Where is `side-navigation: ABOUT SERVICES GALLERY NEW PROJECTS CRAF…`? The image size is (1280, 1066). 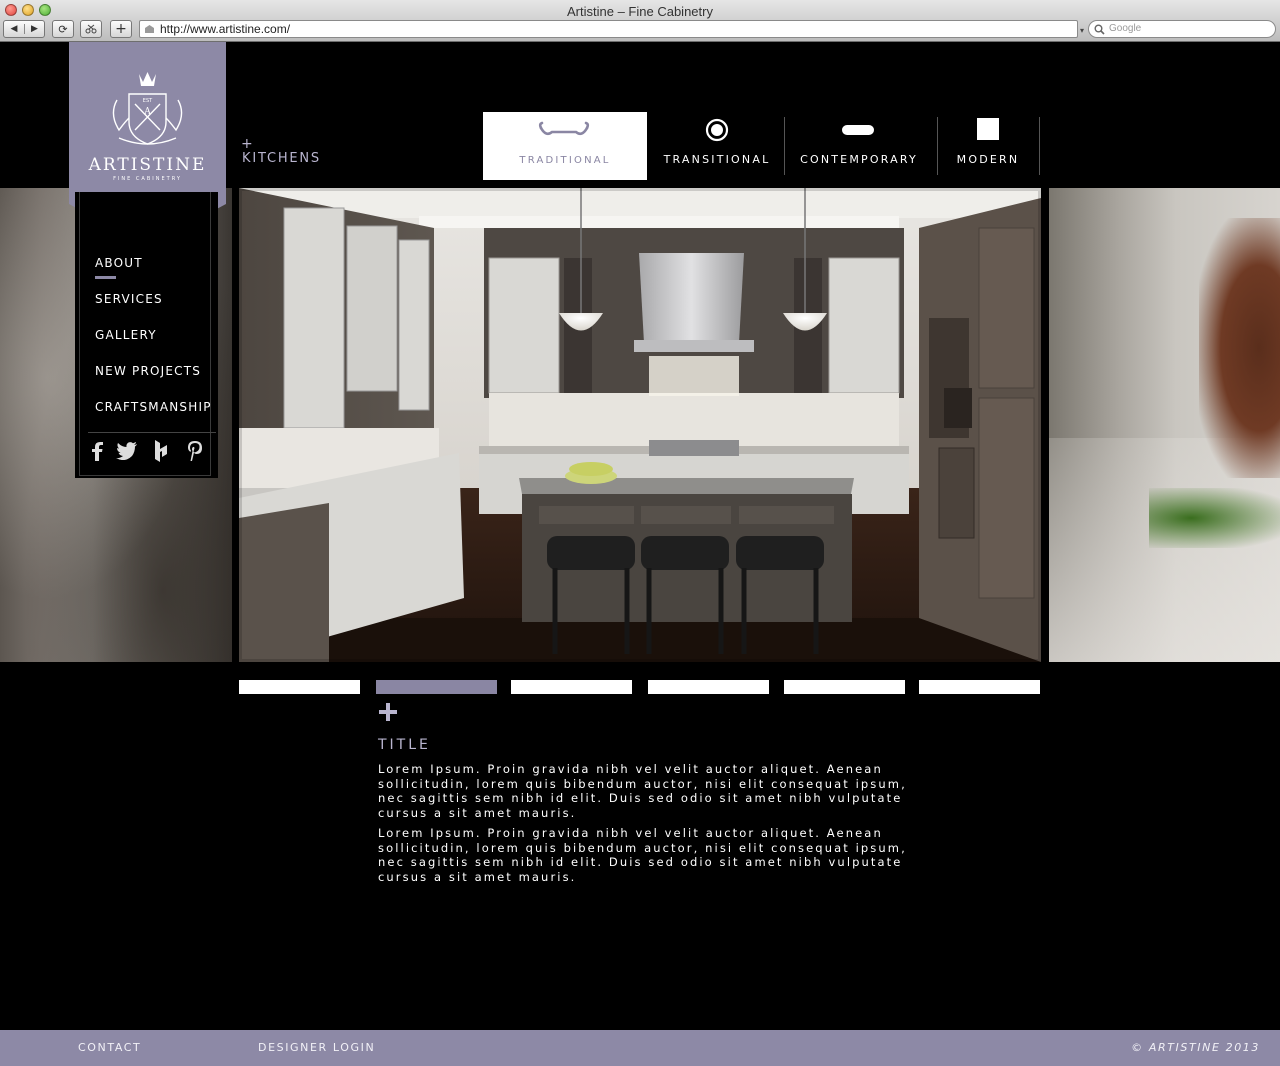 side-navigation: ABOUT SERVICES GALLERY NEW PROJECTS CRAF… is located at coordinates (146, 335).